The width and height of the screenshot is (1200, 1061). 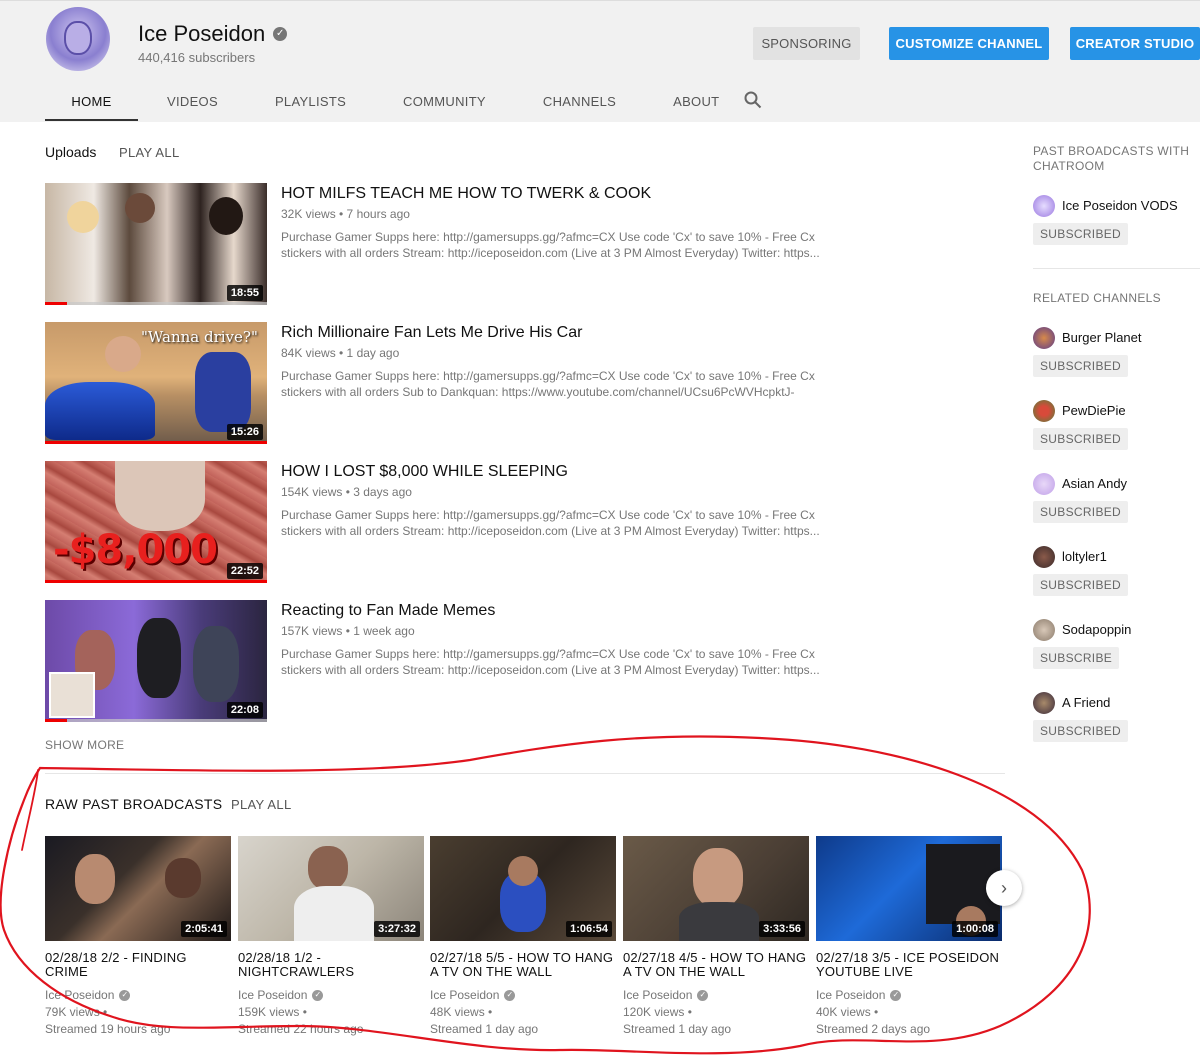 What do you see at coordinates (975, 929) in the screenshot?
I see `broadcast-duration: 1:00:08` at bounding box center [975, 929].